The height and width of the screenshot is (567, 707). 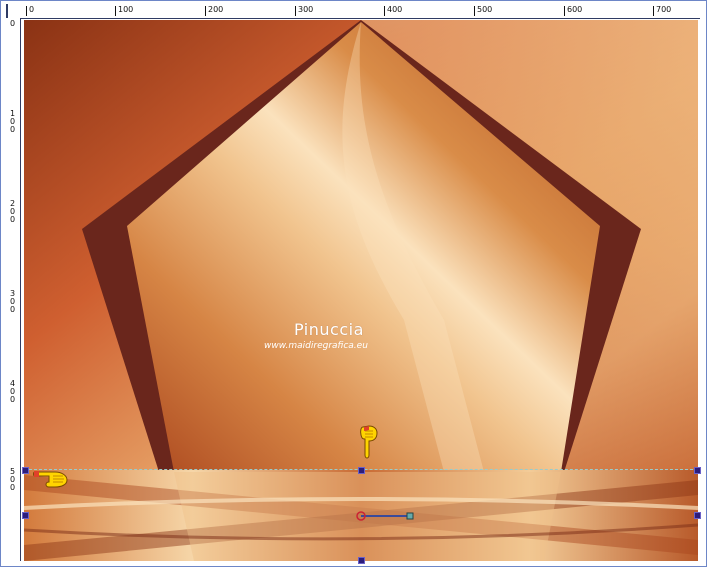 What do you see at coordinates (573, 11) in the screenshot?
I see `ruler-label: 600` at bounding box center [573, 11].